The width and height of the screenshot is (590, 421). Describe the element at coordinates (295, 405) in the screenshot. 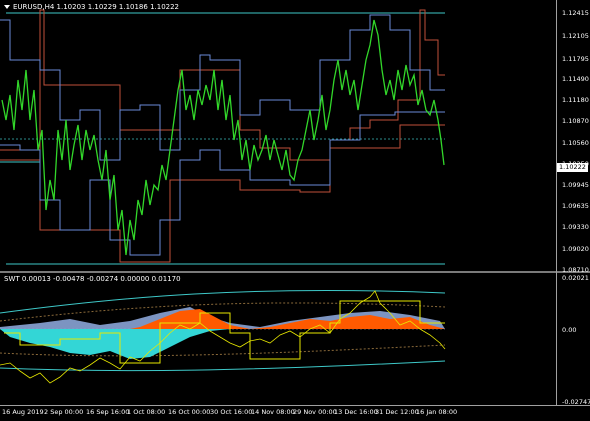

I see `time-axis` at that location.